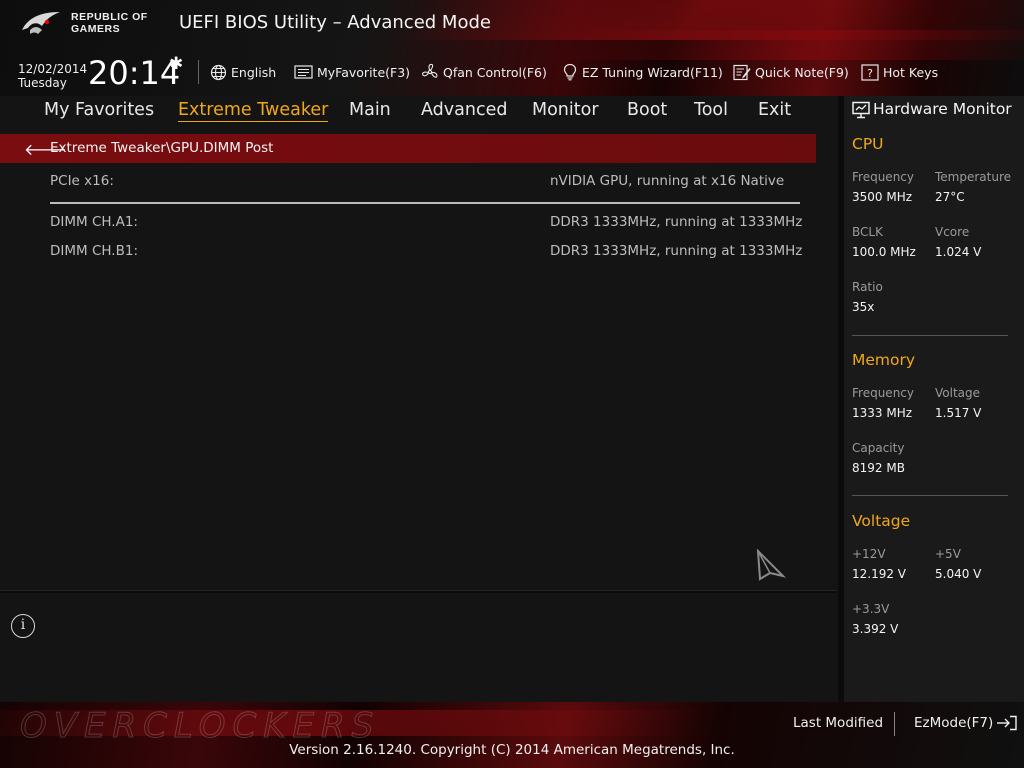 The width and height of the screenshot is (1024, 768). What do you see at coordinates (942, 109) in the screenshot?
I see `hardware-monitor-title: Hardware Monitor` at bounding box center [942, 109].